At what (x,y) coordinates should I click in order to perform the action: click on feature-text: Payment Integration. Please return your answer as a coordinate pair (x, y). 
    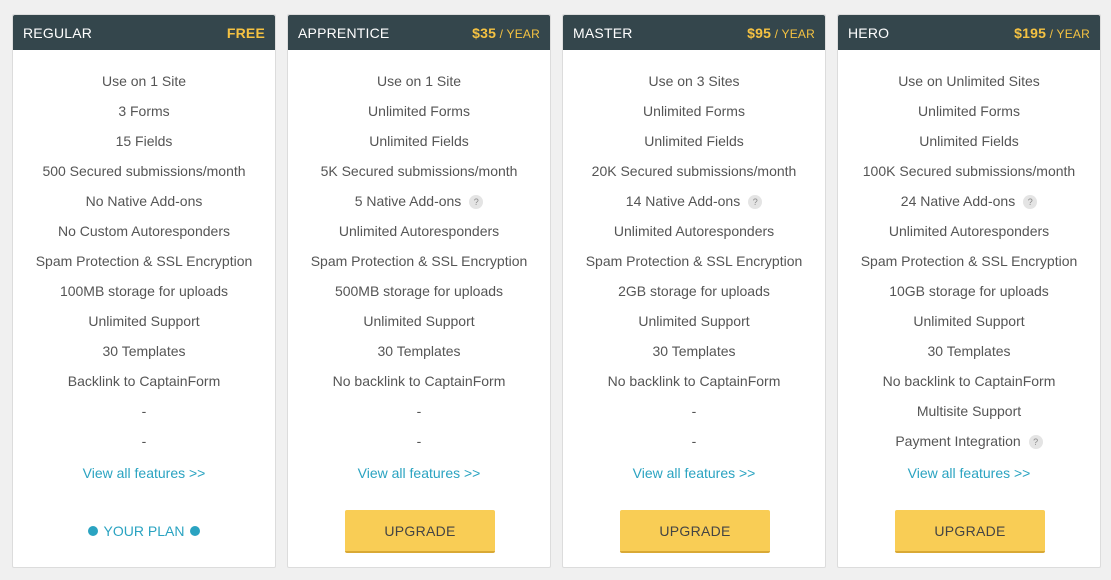
    Looking at the image, I should click on (958, 441).